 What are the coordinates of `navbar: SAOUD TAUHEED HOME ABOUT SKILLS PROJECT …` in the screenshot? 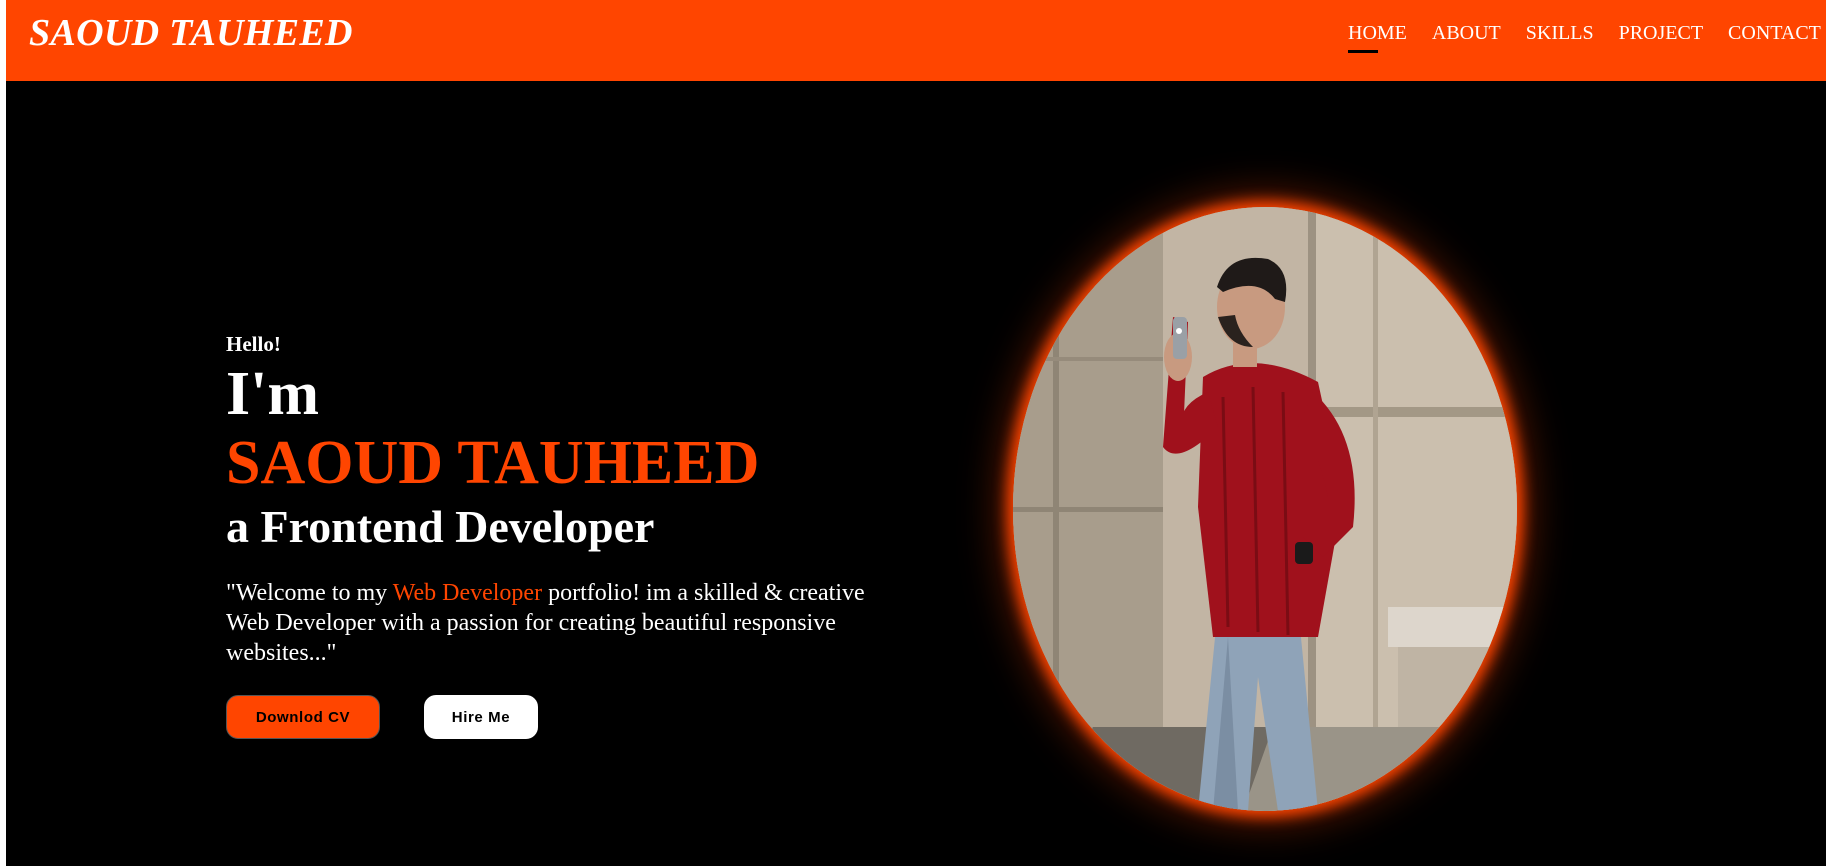 It's located at (916, 40).